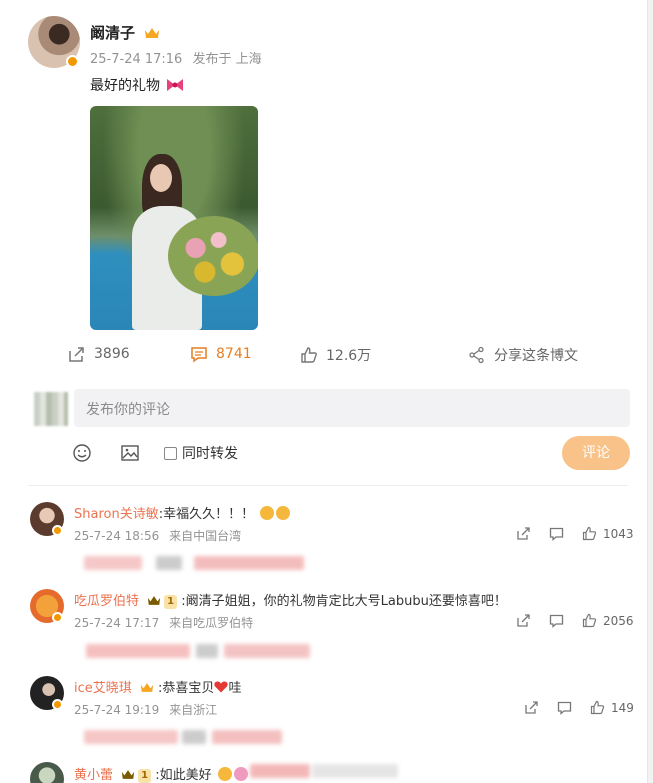  I want to click on comment-icon, so click(199, 355).